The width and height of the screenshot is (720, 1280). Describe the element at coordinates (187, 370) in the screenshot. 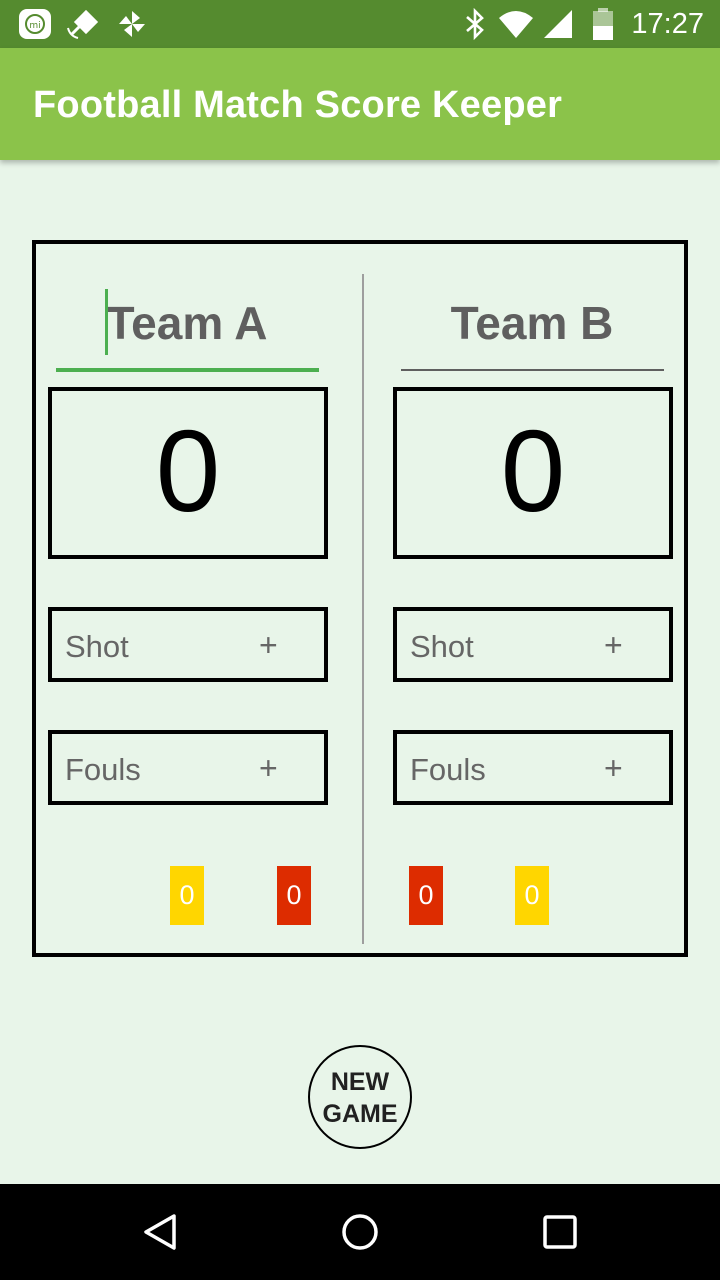

I see `team-a-name-underline` at that location.